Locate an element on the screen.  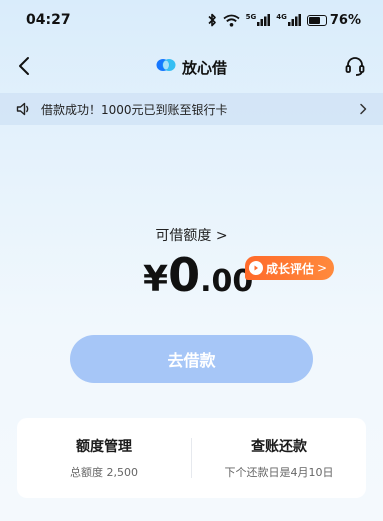
available-quota-link: 可借额度 > is located at coordinates (191, 235).